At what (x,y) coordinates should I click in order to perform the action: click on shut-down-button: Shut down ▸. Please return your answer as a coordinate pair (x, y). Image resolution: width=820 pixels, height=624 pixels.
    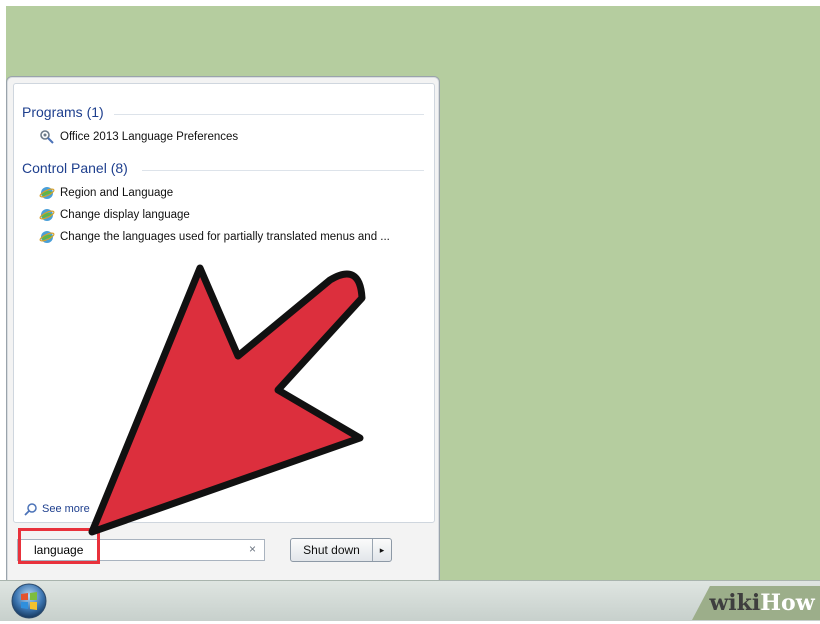
    Looking at the image, I should click on (341, 550).